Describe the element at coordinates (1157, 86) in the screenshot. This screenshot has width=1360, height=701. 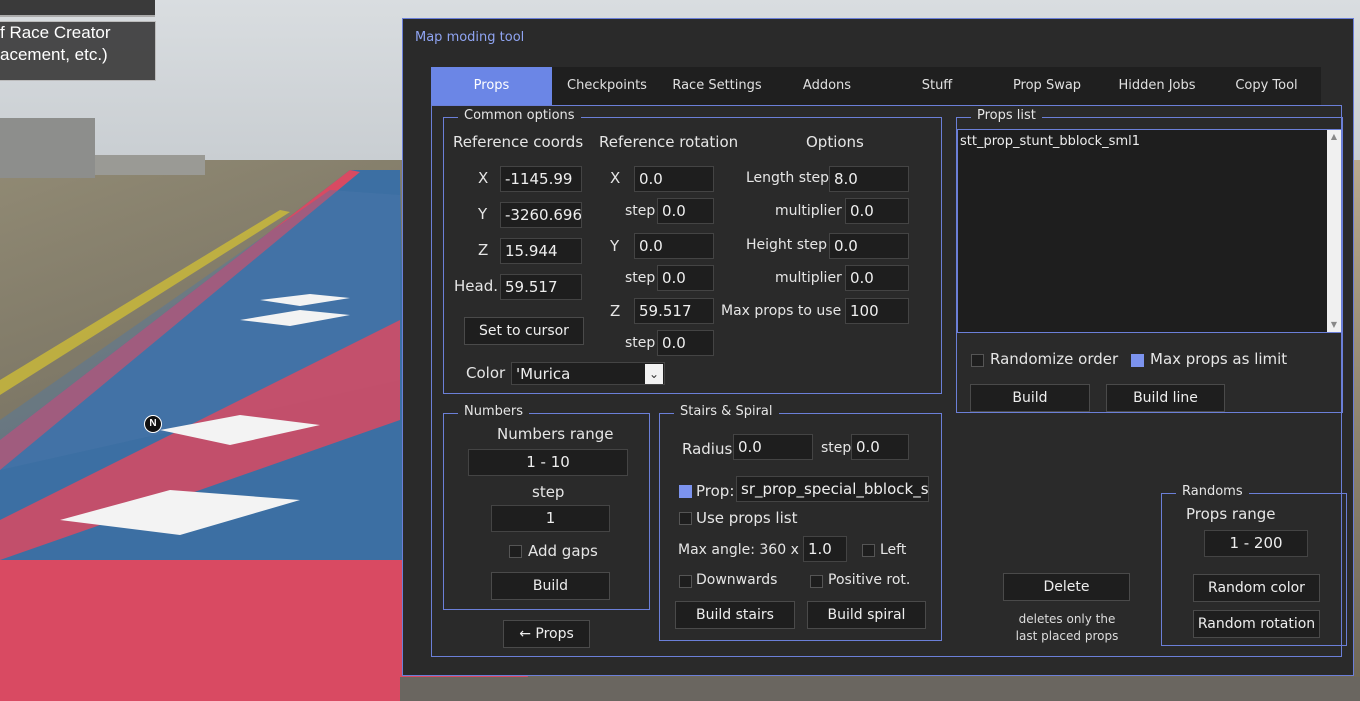
I see `tab-hidden-jobs: Hidden Jobs` at that location.